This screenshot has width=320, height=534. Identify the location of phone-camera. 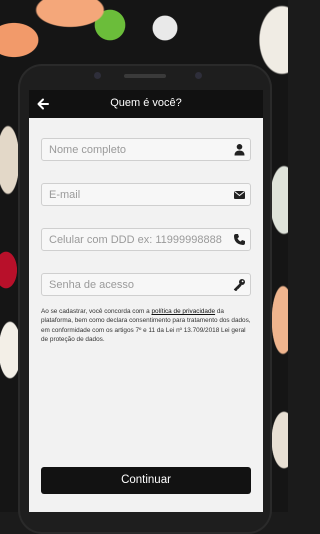
(198, 75).